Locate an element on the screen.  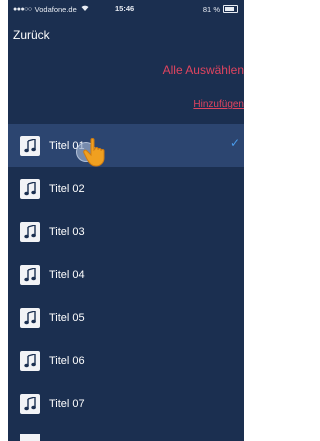
battery-percent: 81 % is located at coordinates (211, 9).